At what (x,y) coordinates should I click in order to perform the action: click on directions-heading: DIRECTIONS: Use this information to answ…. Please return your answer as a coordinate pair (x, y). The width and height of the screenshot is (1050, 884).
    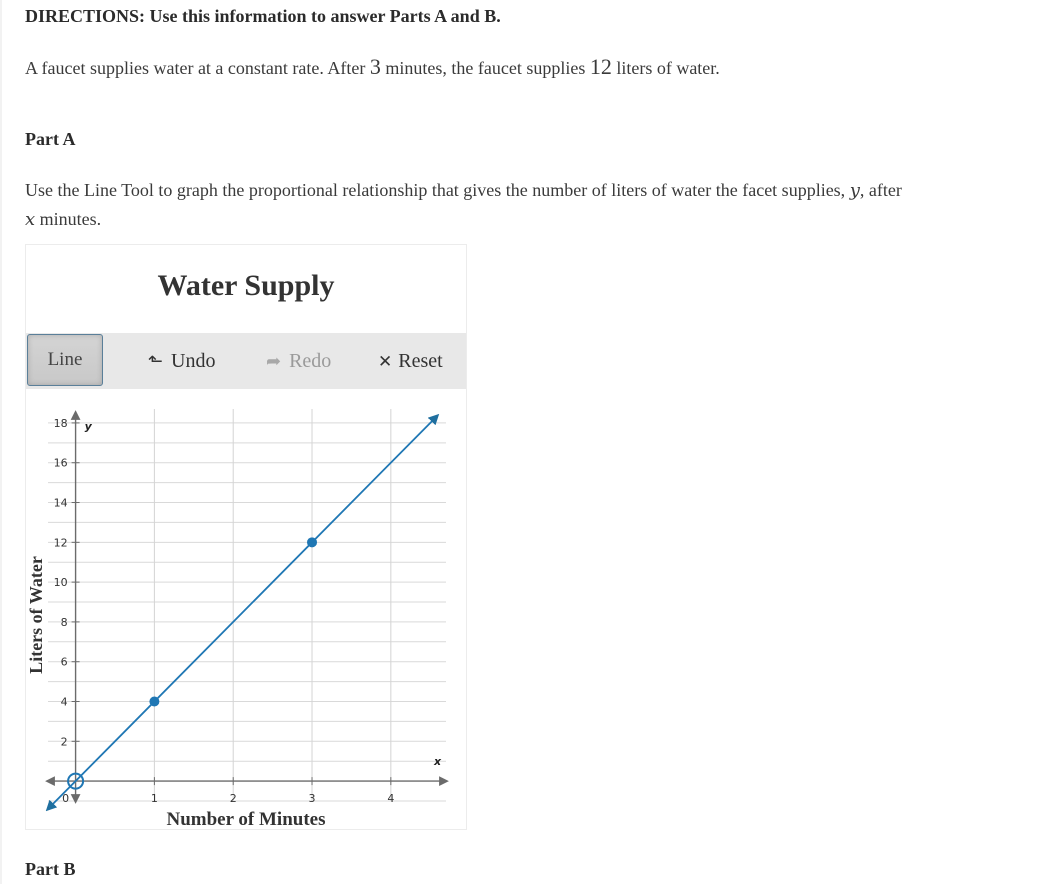
    Looking at the image, I should click on (263, 16).